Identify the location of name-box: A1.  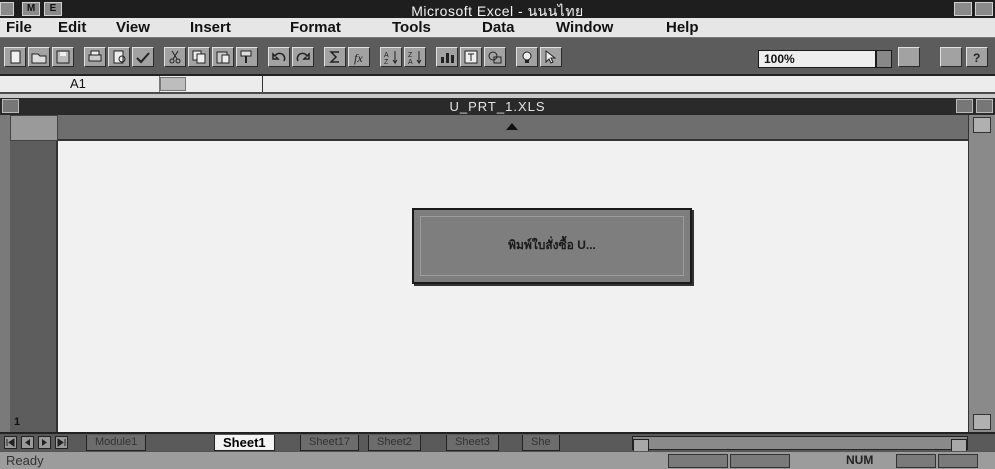
(80, 84).